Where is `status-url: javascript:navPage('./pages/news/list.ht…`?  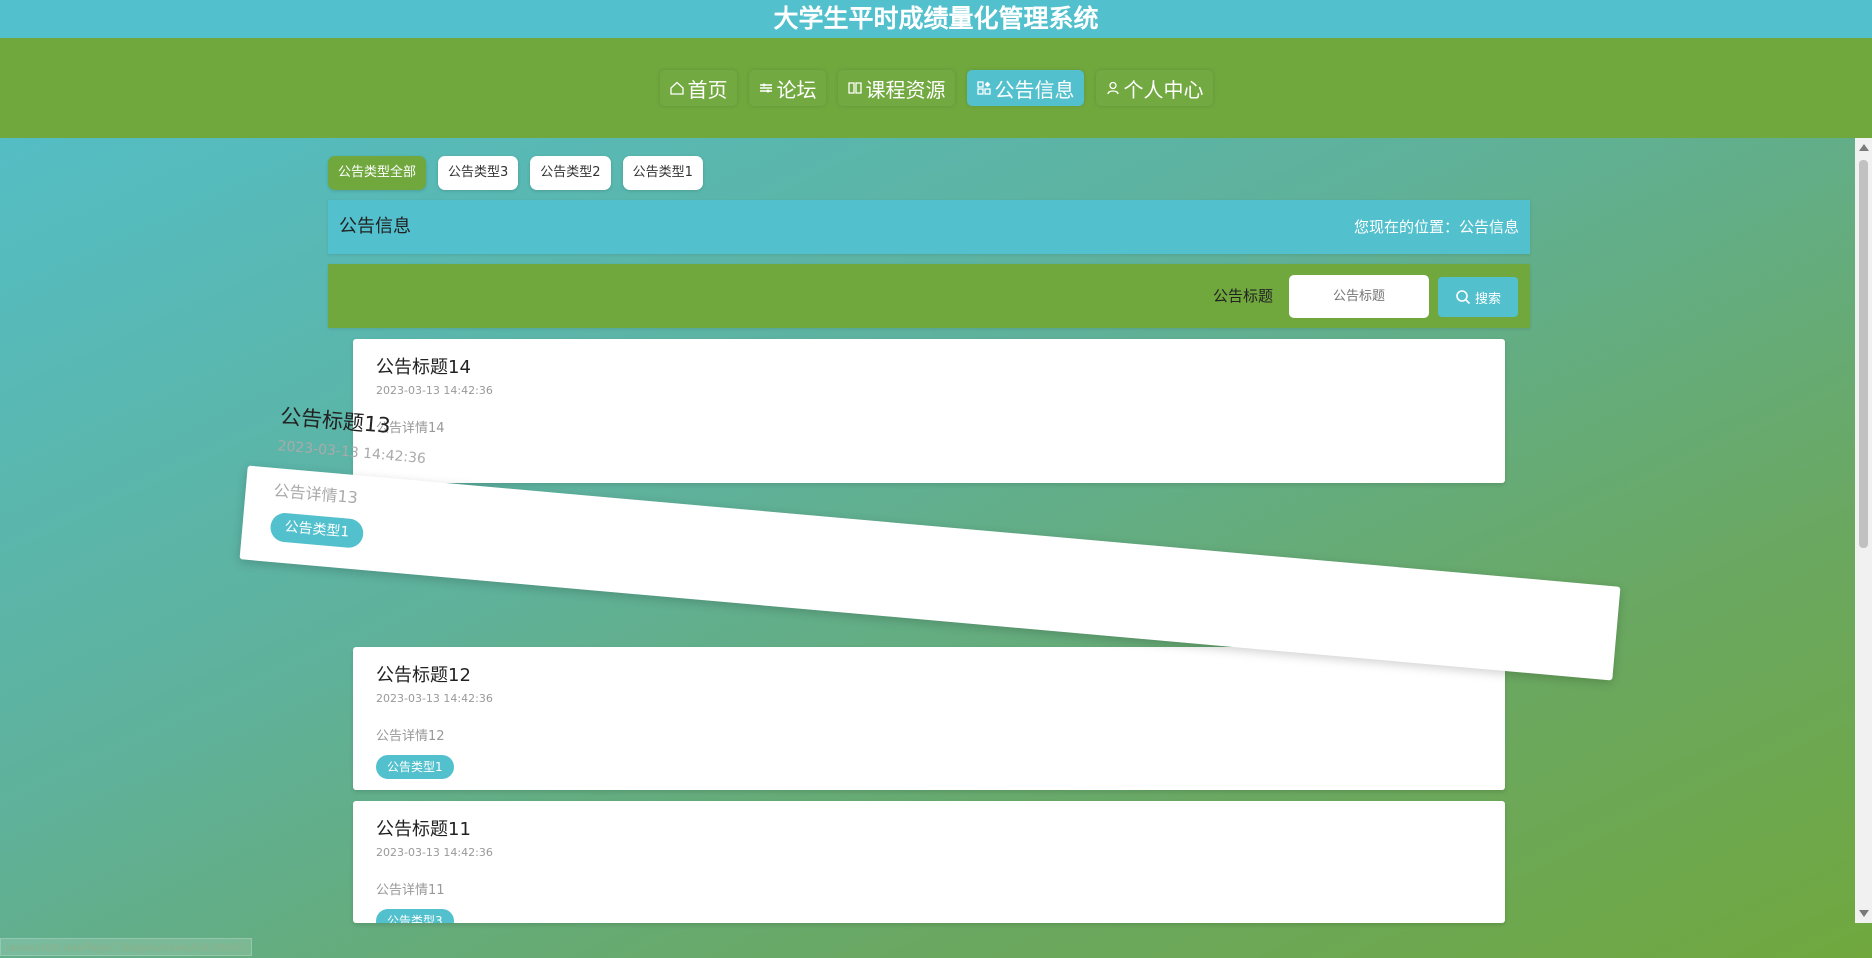 status-url: javascript:navPage('./pages/news/list.ht… is located at coordinates (126, 947).